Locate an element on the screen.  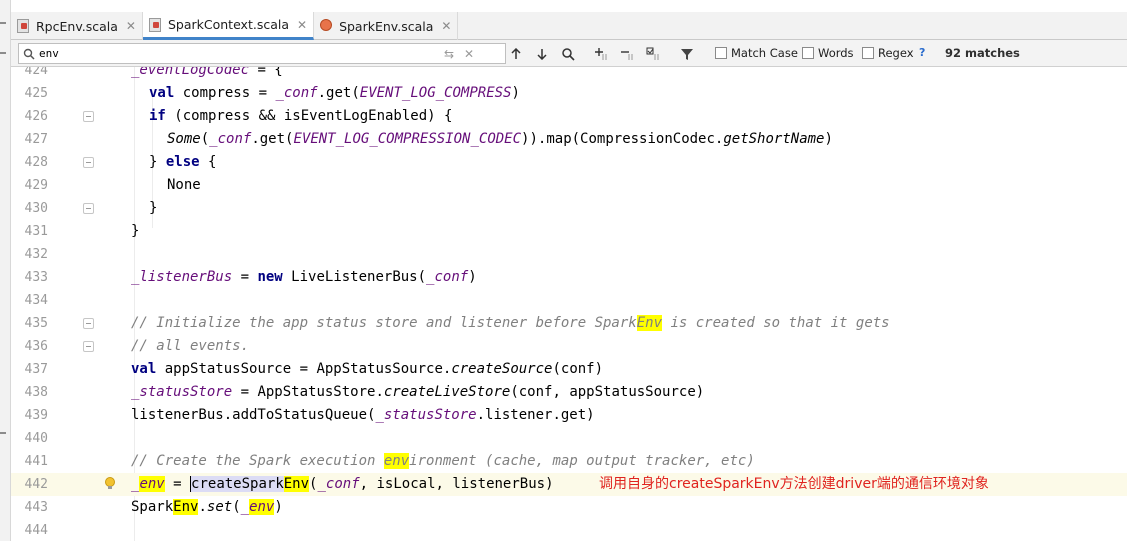
code-comment: // all events. is located at coordinates (190, 346).